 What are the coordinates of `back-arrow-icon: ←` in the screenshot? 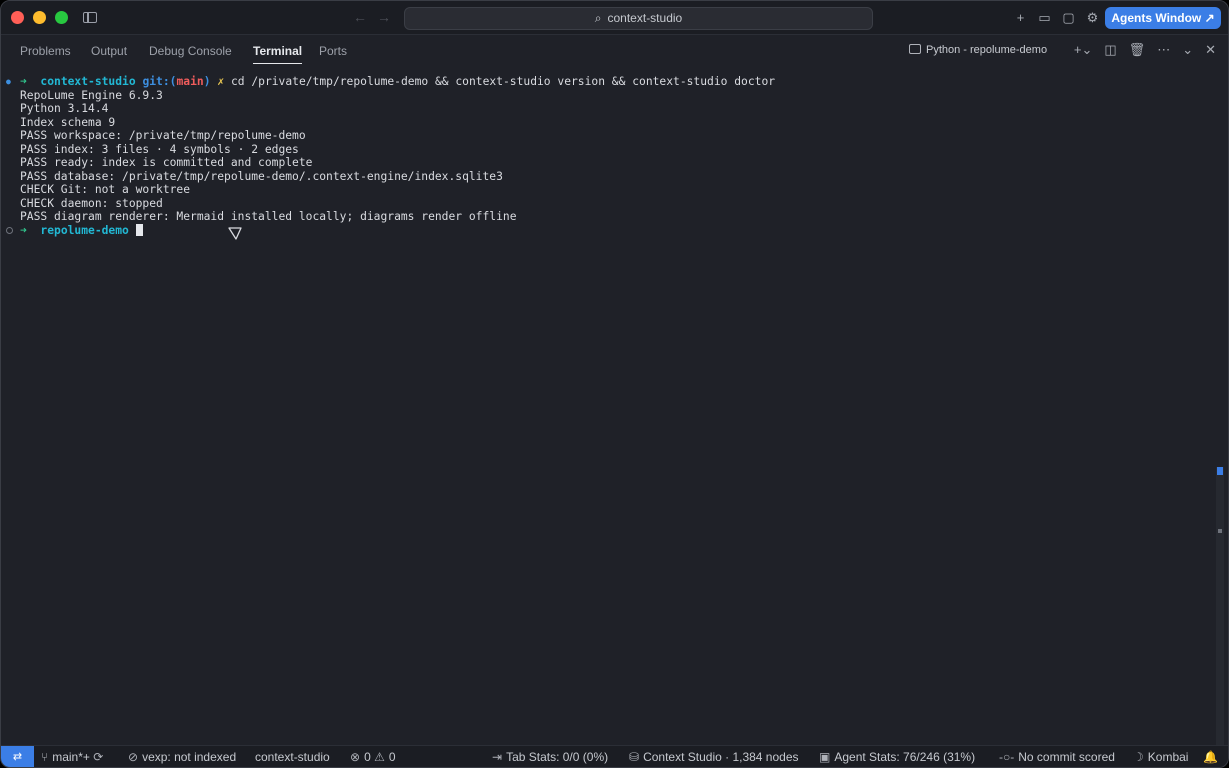 It's located at (365, 17).